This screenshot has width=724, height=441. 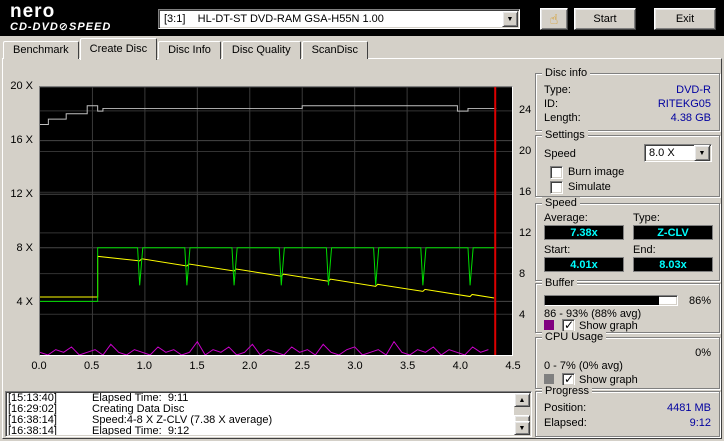 I want to click on buffer-bar-fill, so click(x=602, y=300).